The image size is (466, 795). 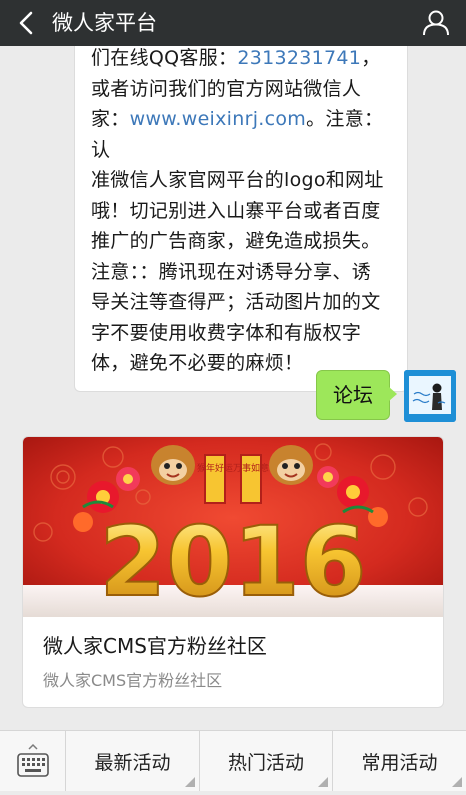 I want to click on menu-item-label: 热门活动, so click(x=265, y=763).